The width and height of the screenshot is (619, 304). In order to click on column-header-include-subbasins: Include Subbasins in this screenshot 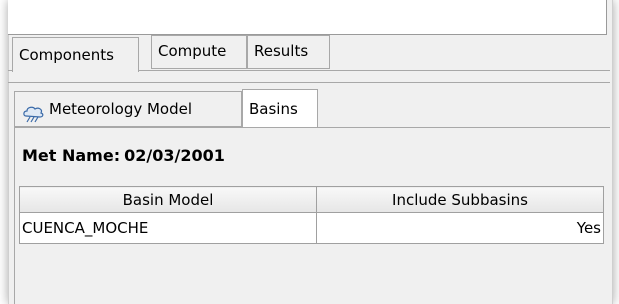, I will do `click(460, 199)`.